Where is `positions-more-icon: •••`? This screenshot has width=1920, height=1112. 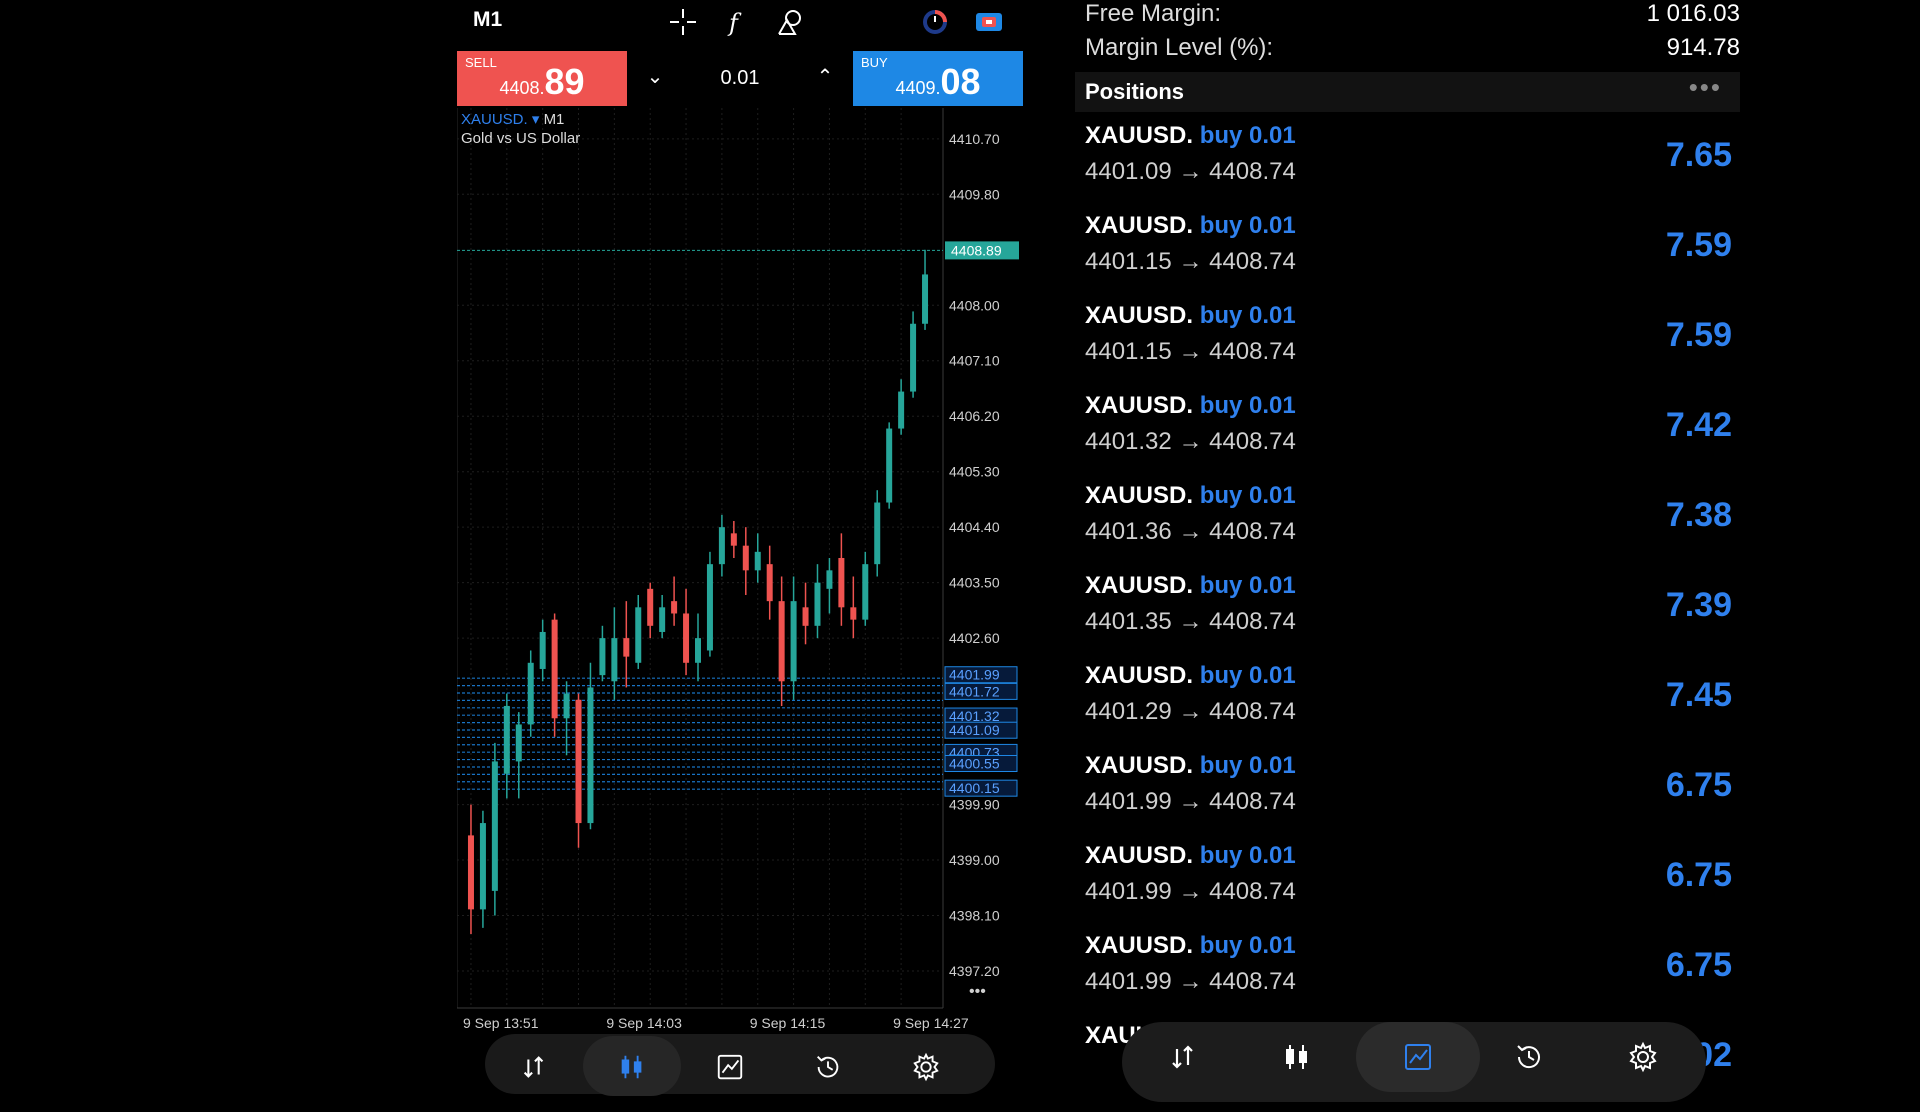 positions-more-icon: ••• is located at coordinates (1705, 87).